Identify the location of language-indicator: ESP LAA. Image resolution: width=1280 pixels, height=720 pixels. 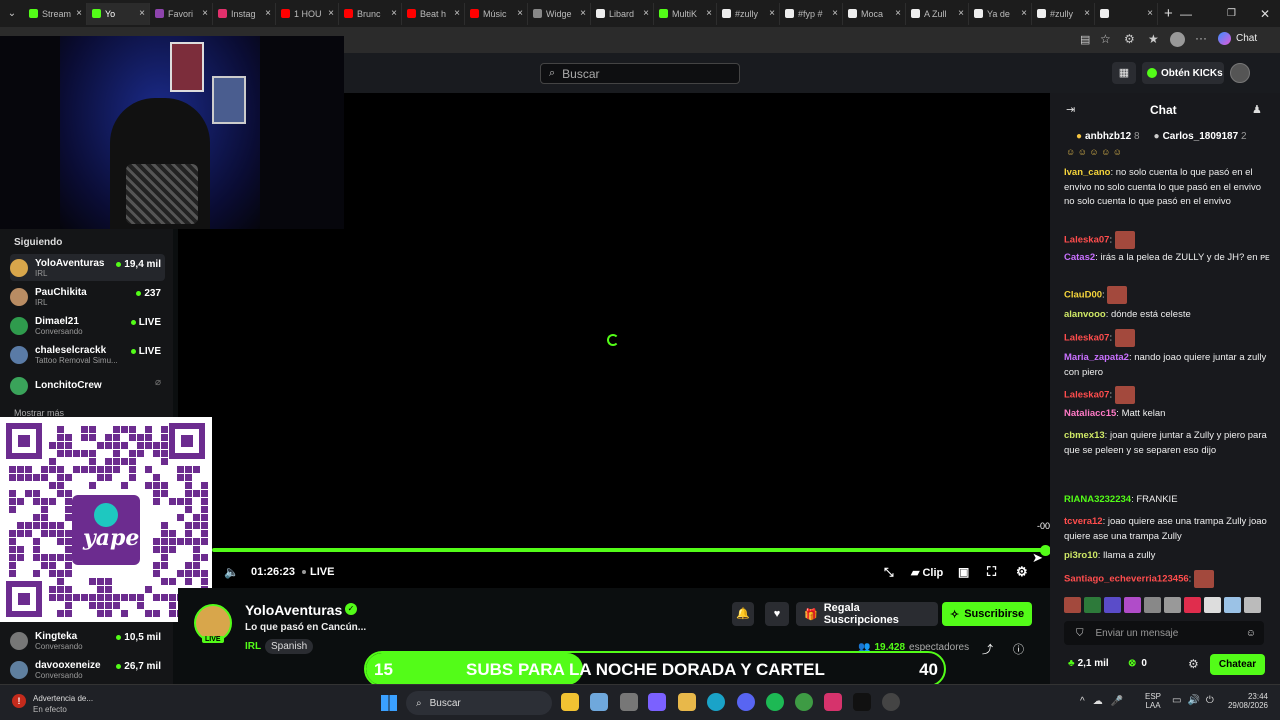
(1153, 701).